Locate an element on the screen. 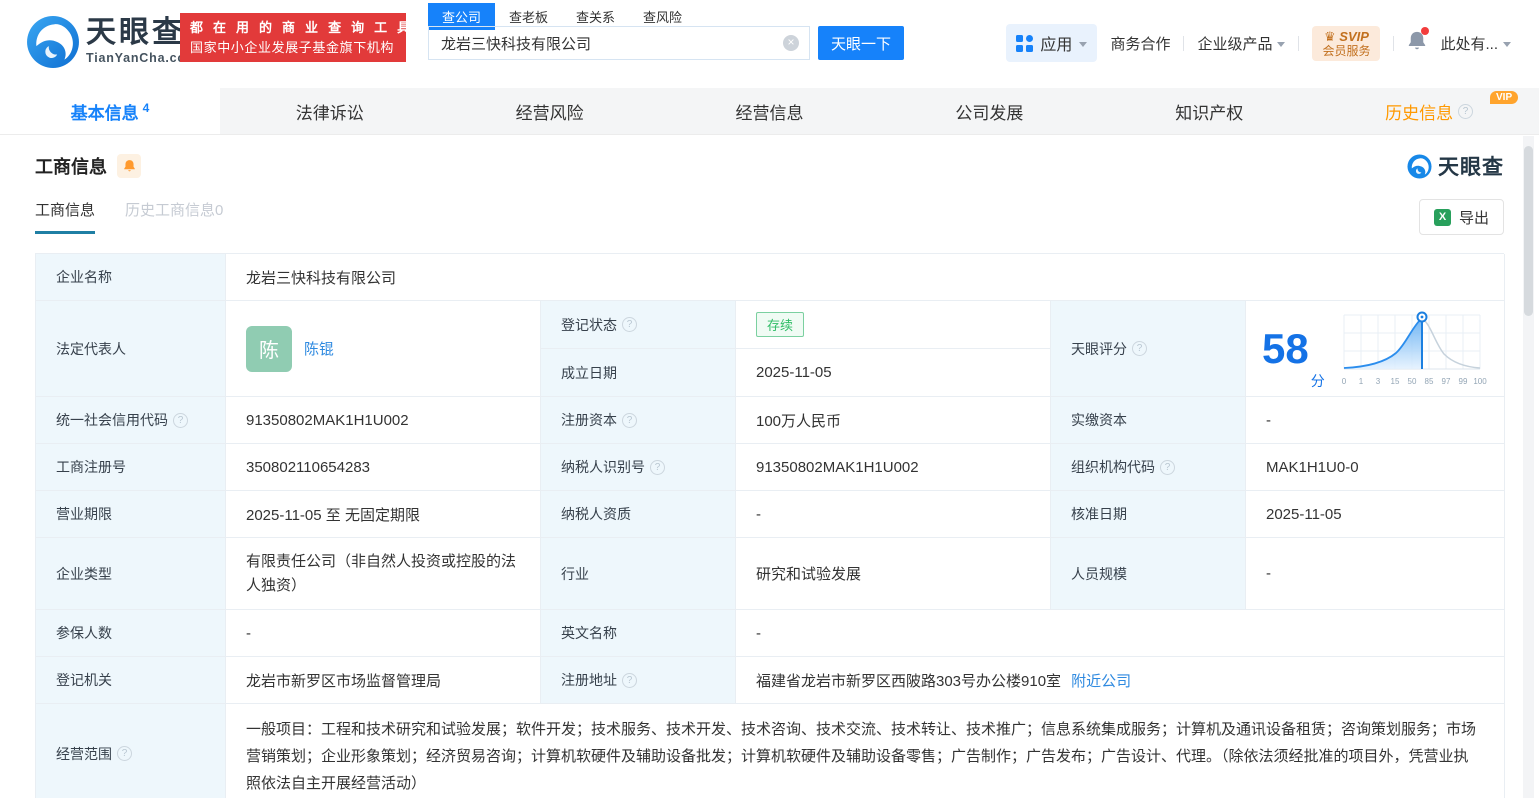 This screenshot has width=1539, height=798. field-value-establish-date: 2025-11-05 is located at coordinates (893, 373).